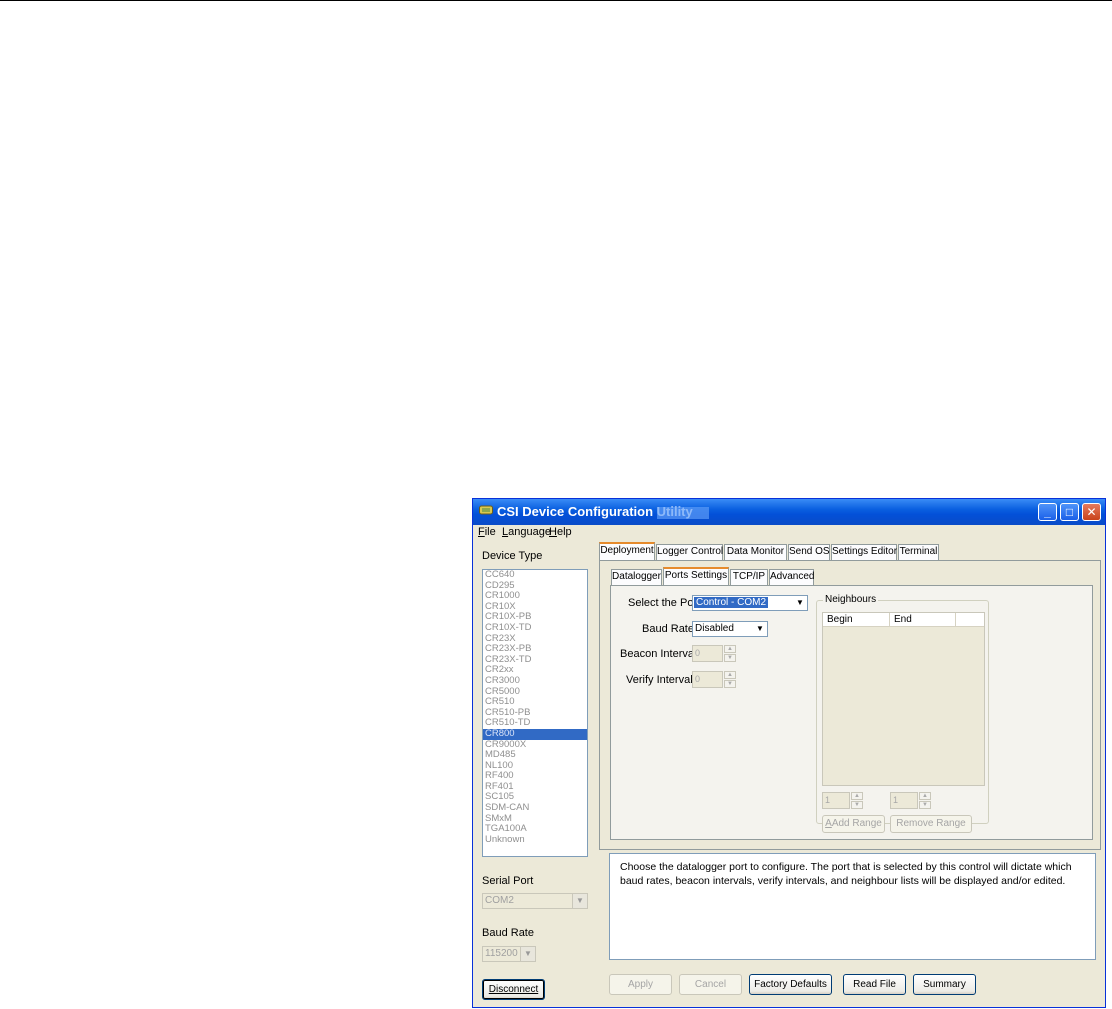  What do you see at coordinates (689, 552) in the screenshot?
I see `tab-logger-control: Logger Control` at bounding box center [689, 552].